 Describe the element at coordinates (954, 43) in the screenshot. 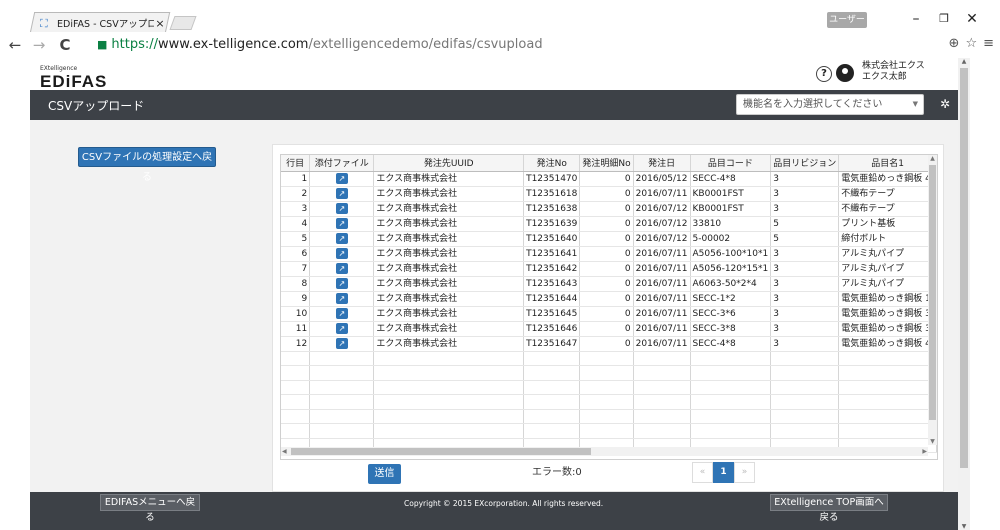

I see `zoom-icon: ⊕` at that location.